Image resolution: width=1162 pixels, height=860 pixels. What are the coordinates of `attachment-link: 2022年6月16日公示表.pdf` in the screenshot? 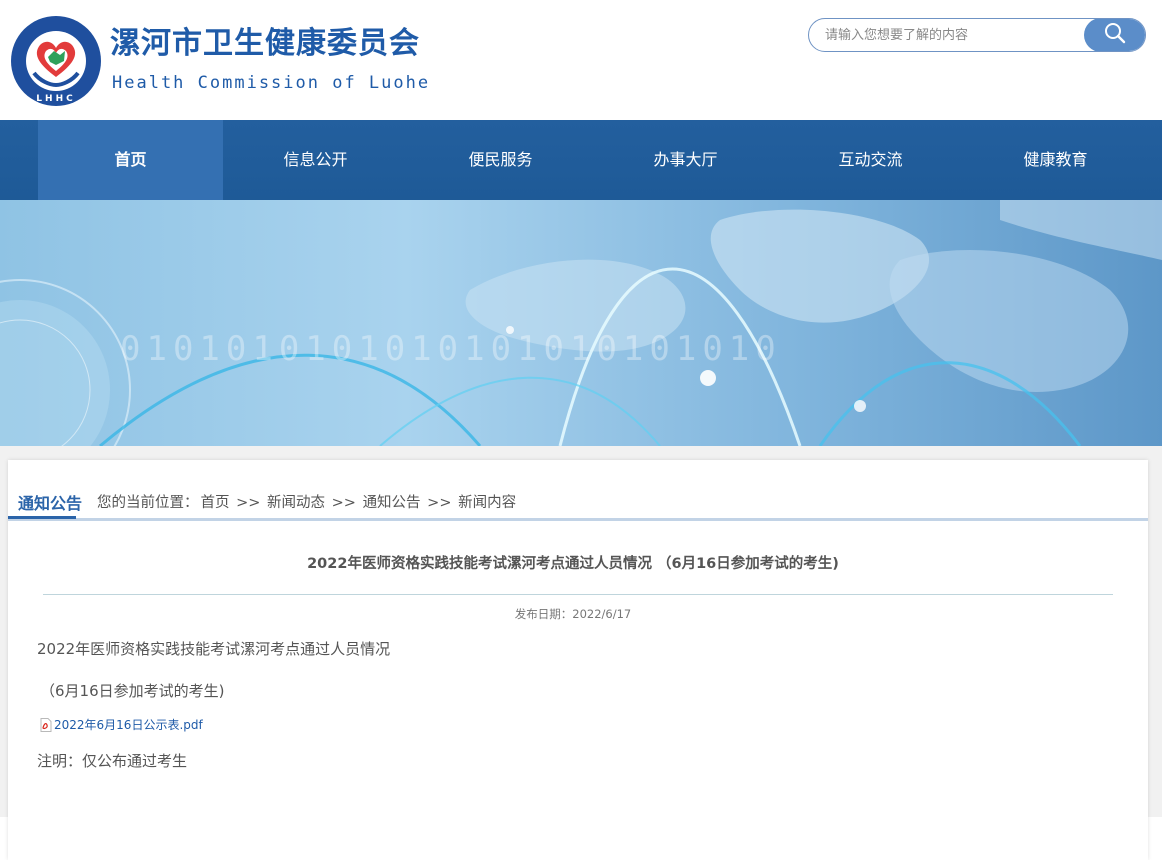 It's located at (121, 724).